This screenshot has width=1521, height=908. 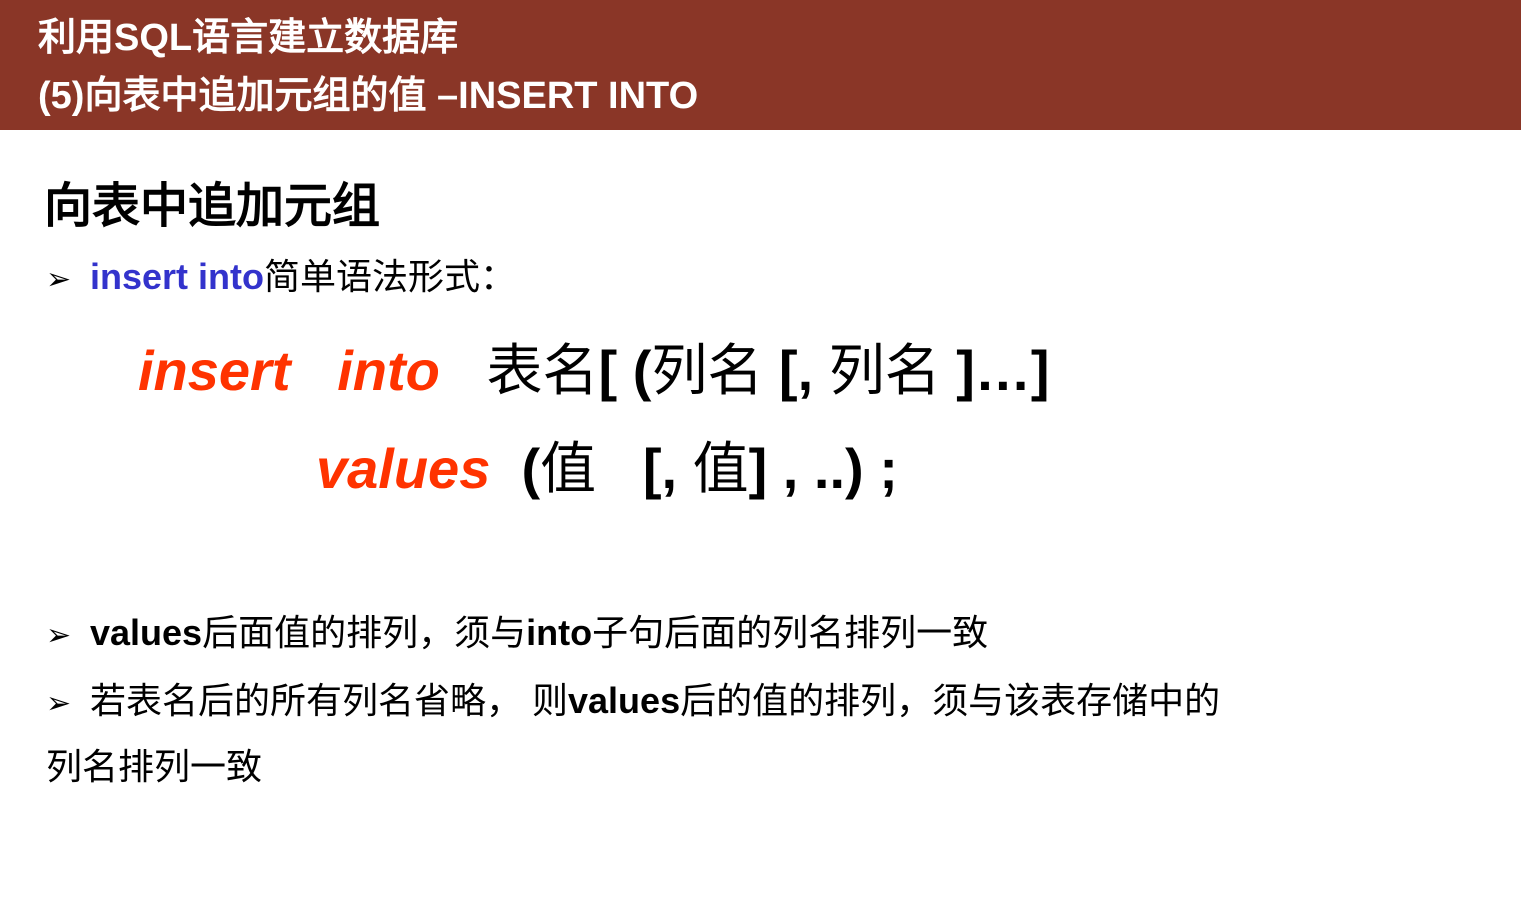 What do you see at coordinates (214, 370) in the screenshot?
I see `insert-keyword: insert` at bounding box center [214, 370].